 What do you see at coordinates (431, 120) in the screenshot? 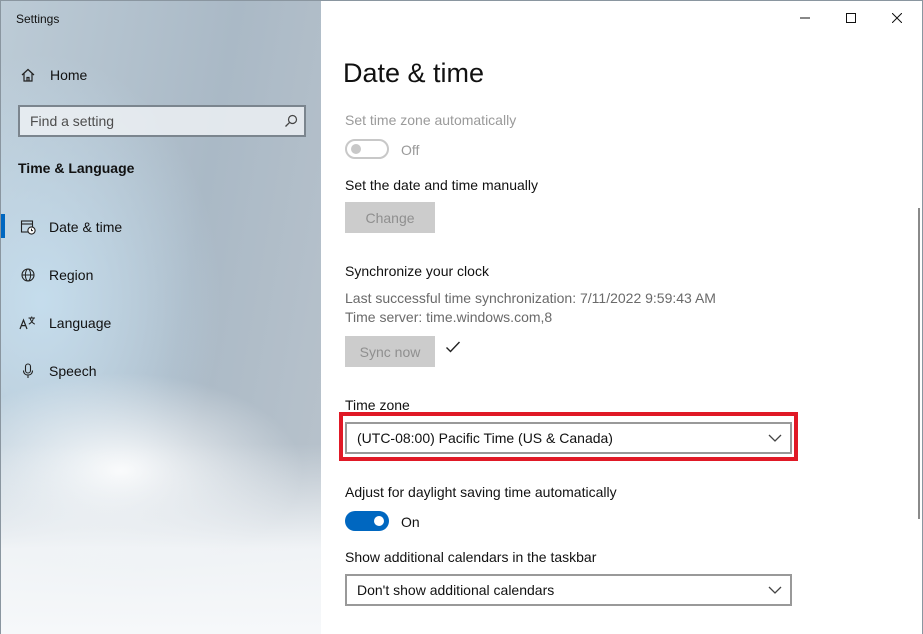
I see `auto-timezone-label: Set time zone automatically` at bounding box center [431, 120].